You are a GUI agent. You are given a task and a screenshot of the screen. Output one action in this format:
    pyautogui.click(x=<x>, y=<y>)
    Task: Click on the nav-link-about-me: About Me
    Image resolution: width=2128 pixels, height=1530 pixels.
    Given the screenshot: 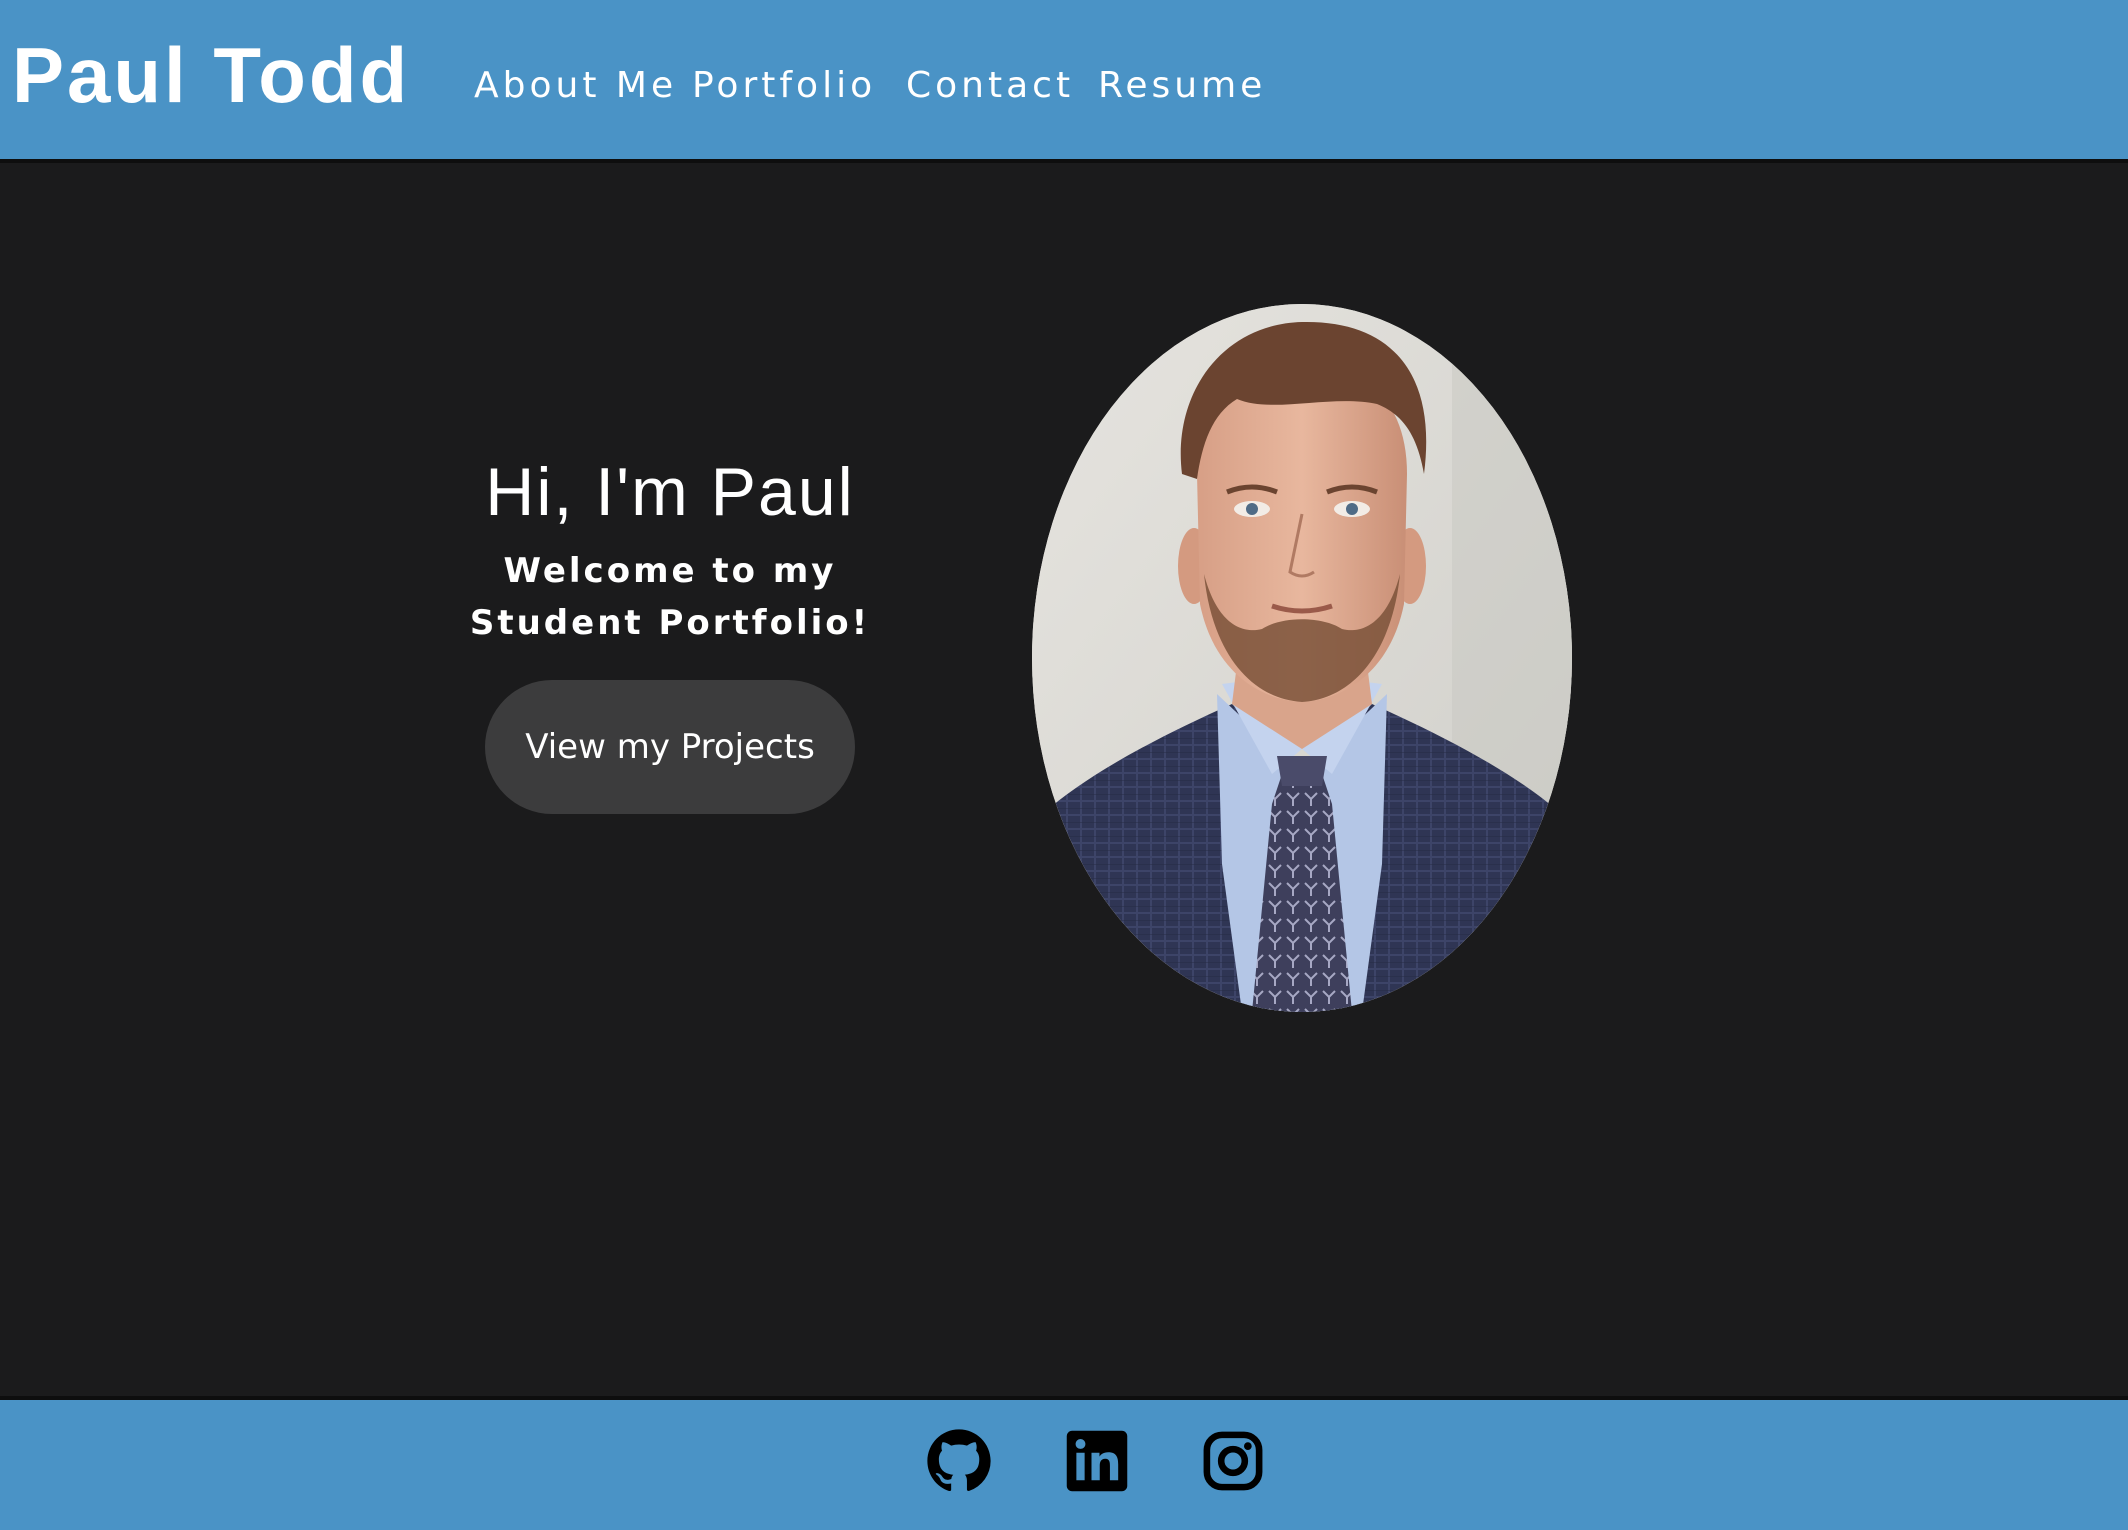 What is the action you would take?
    pyautogui.click(x=575, y=86)
    